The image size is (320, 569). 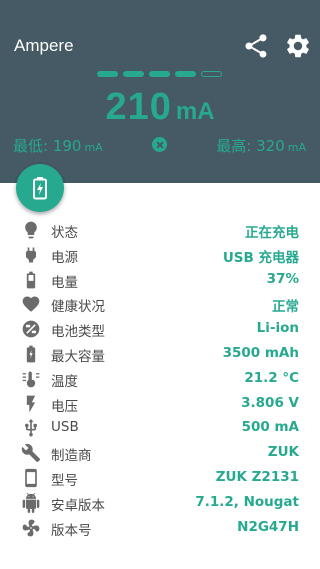 I want to click on list-item: 最大容量 3500 mAh, so click(x=160, y=353).